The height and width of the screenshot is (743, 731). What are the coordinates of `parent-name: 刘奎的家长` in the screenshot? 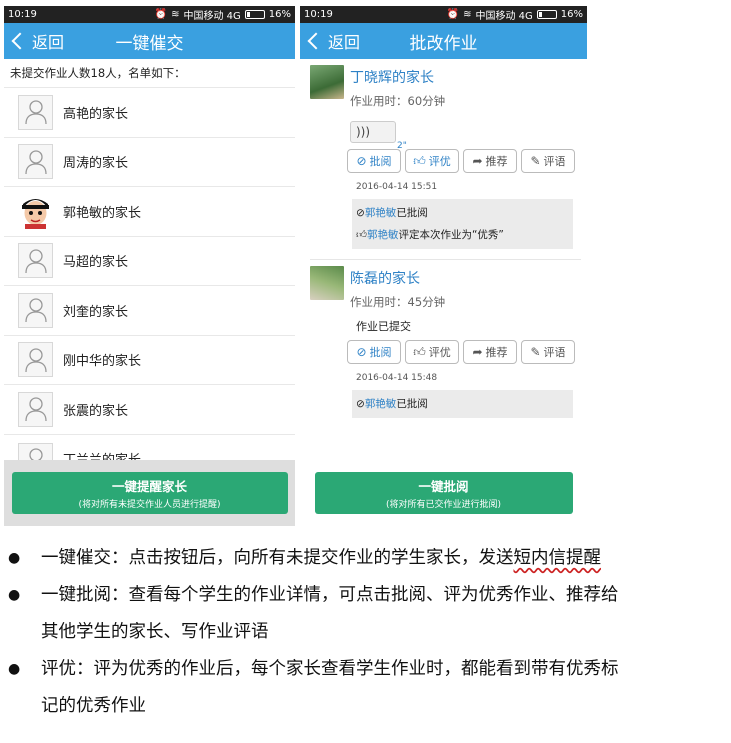 It's located at (96, 312).